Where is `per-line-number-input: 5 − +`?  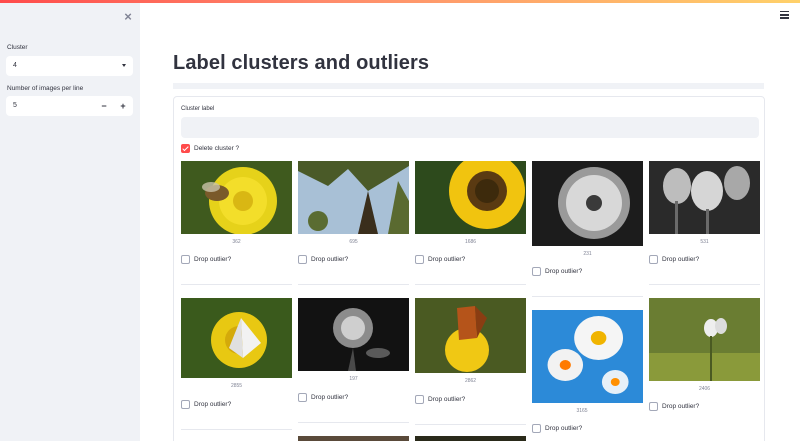 per-line-number-input: 5 − + is located at coordinates (69, 106).